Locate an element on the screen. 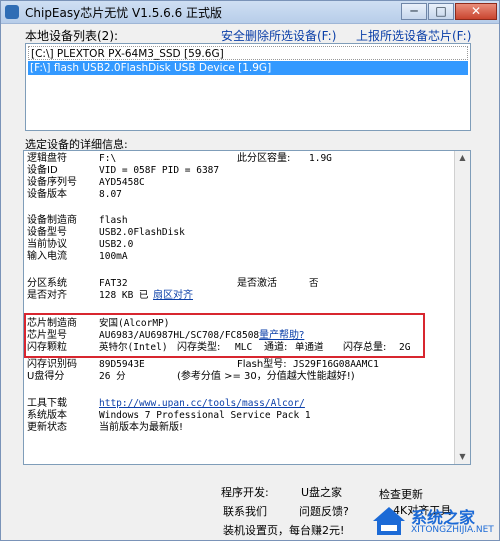  tools-label: 工具下载 is located at coordinates (47, 403).